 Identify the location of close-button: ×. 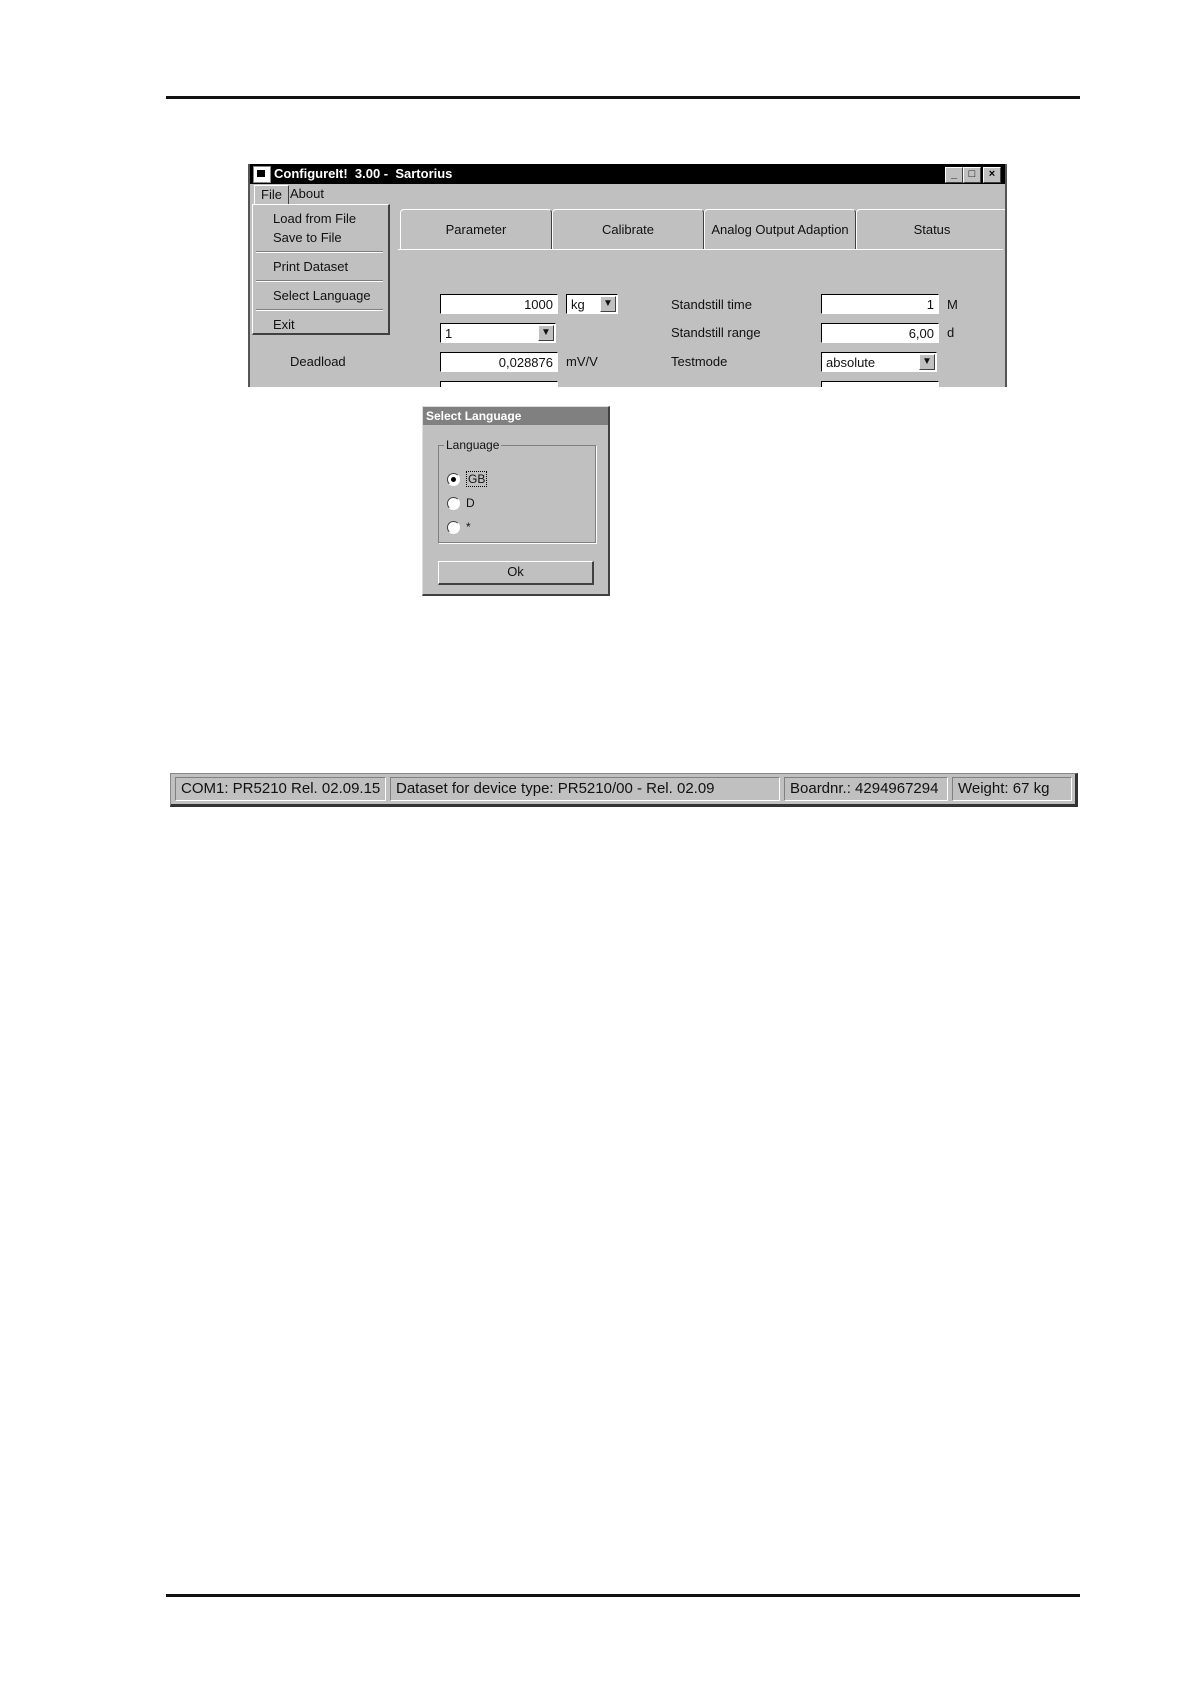
(992, 175).